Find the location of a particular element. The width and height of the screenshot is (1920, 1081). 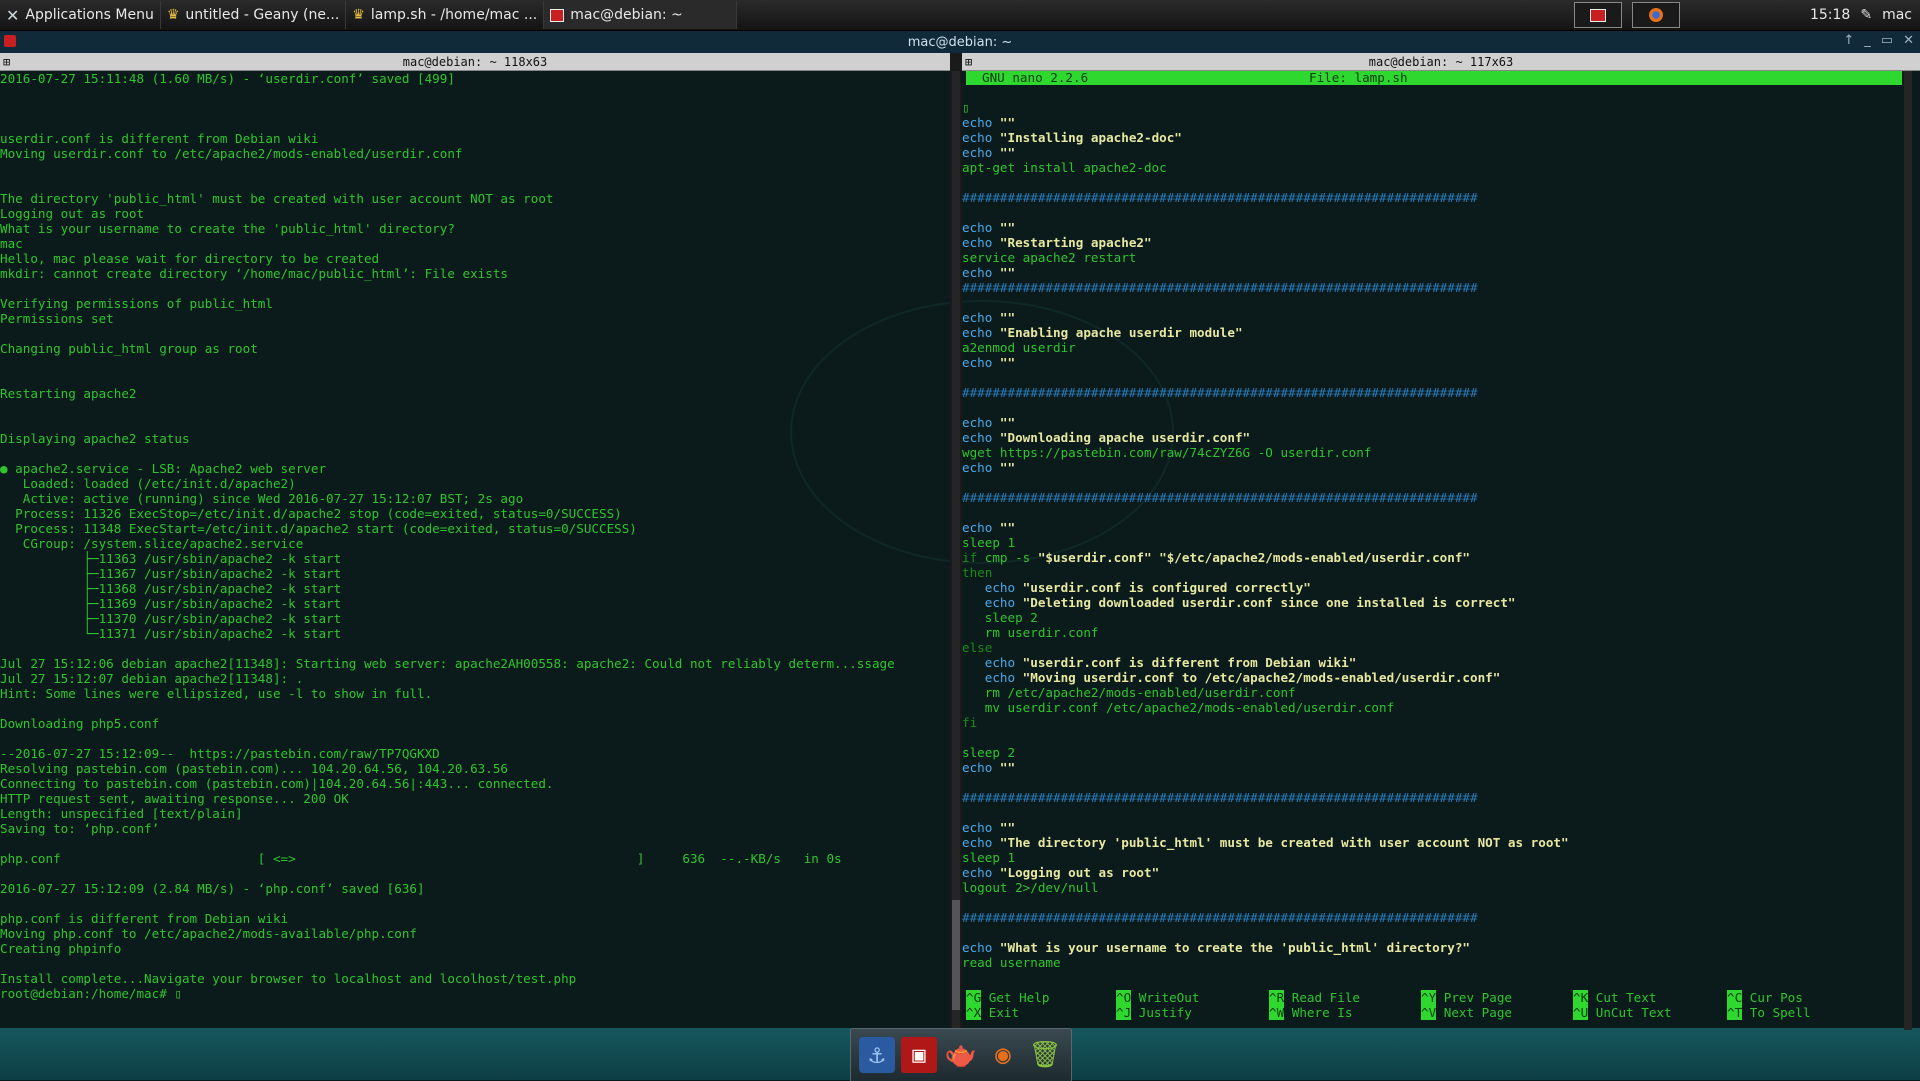

terminal-line: Changing public_html group as root is located at coordinates (129, 348).